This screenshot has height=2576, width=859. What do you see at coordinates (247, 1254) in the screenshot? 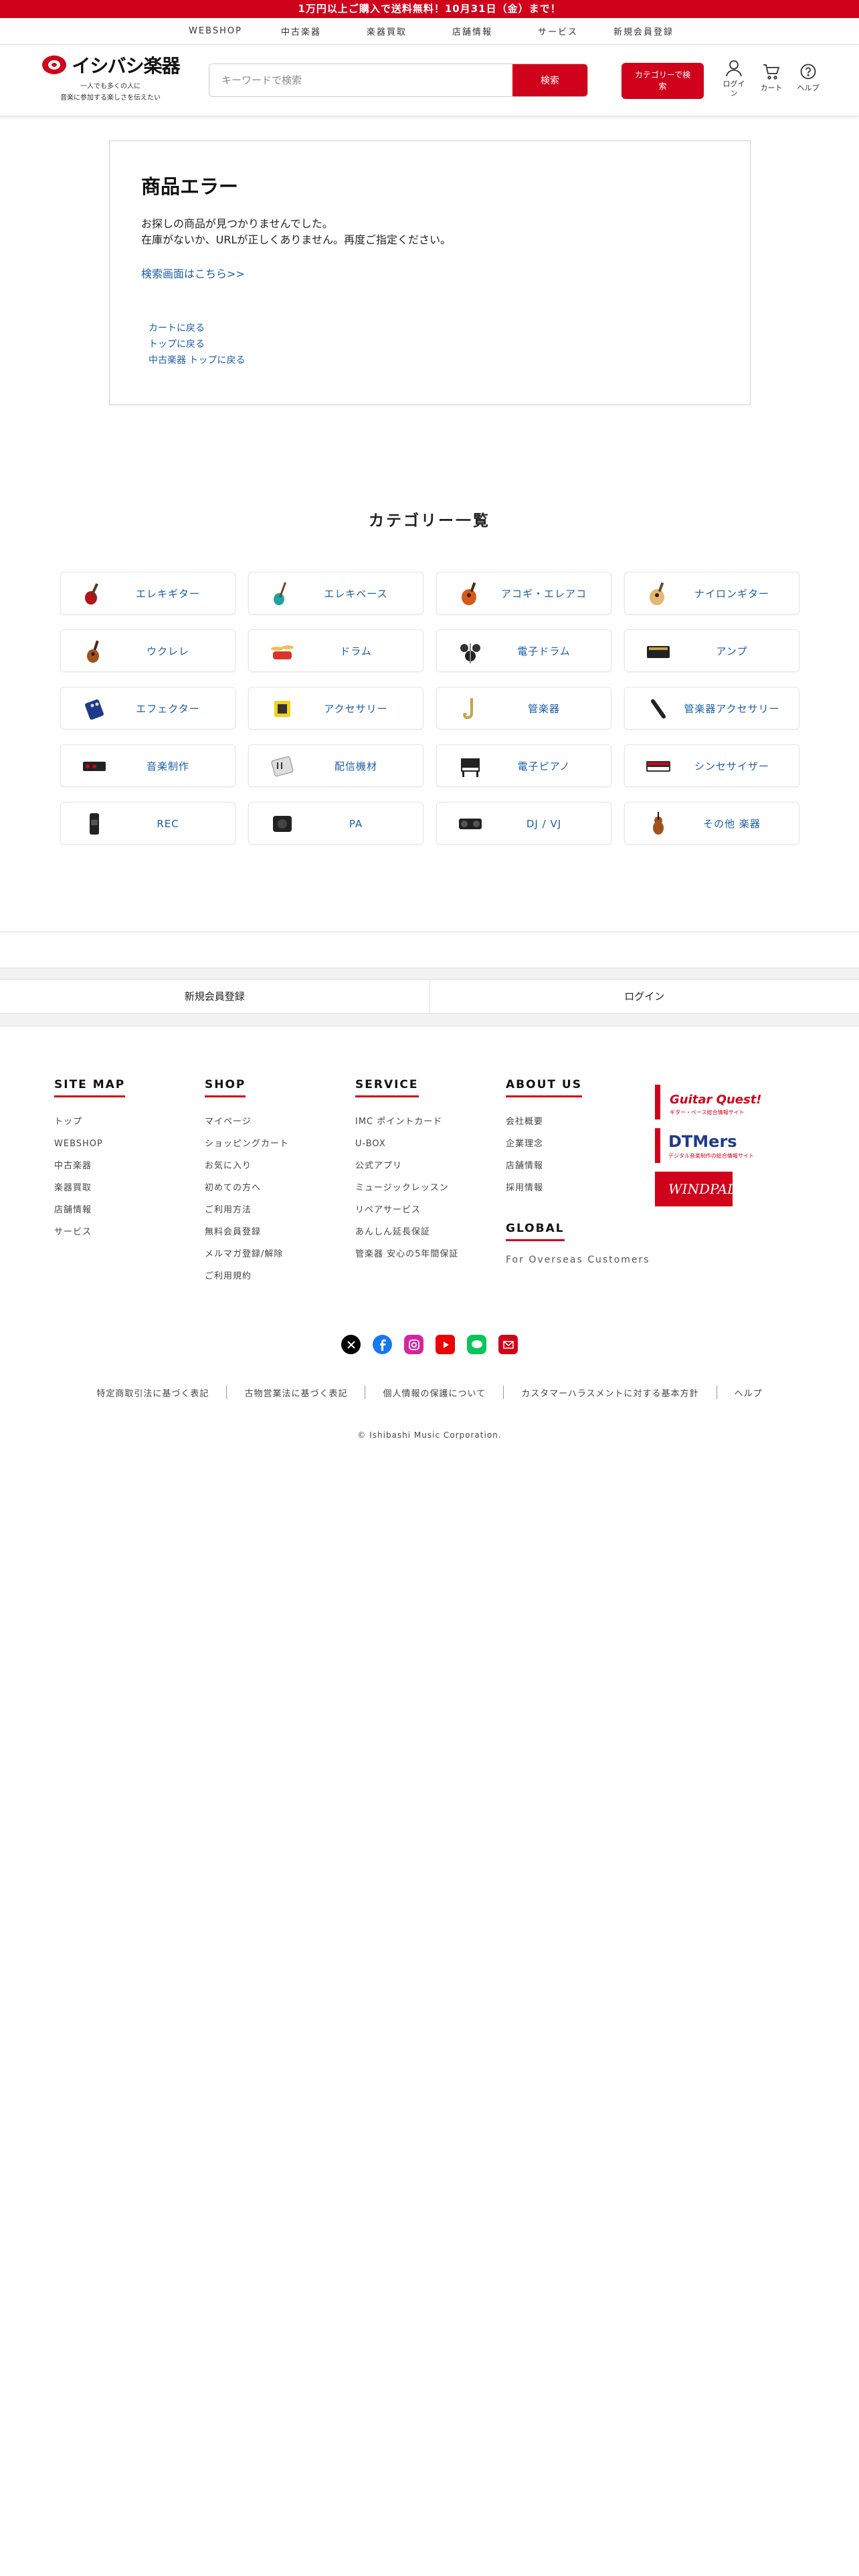
I see `footer-link: メルマガ登録/解除` at bounding box center [247, 1254].